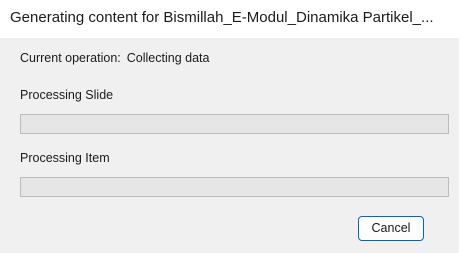 The width and height of the screenshot is (466, 253). What do you see at coordinates (67, 95) in the screenshot?
I see `processing-slide-label: Processing Slide` at bounding box center [67, 95].